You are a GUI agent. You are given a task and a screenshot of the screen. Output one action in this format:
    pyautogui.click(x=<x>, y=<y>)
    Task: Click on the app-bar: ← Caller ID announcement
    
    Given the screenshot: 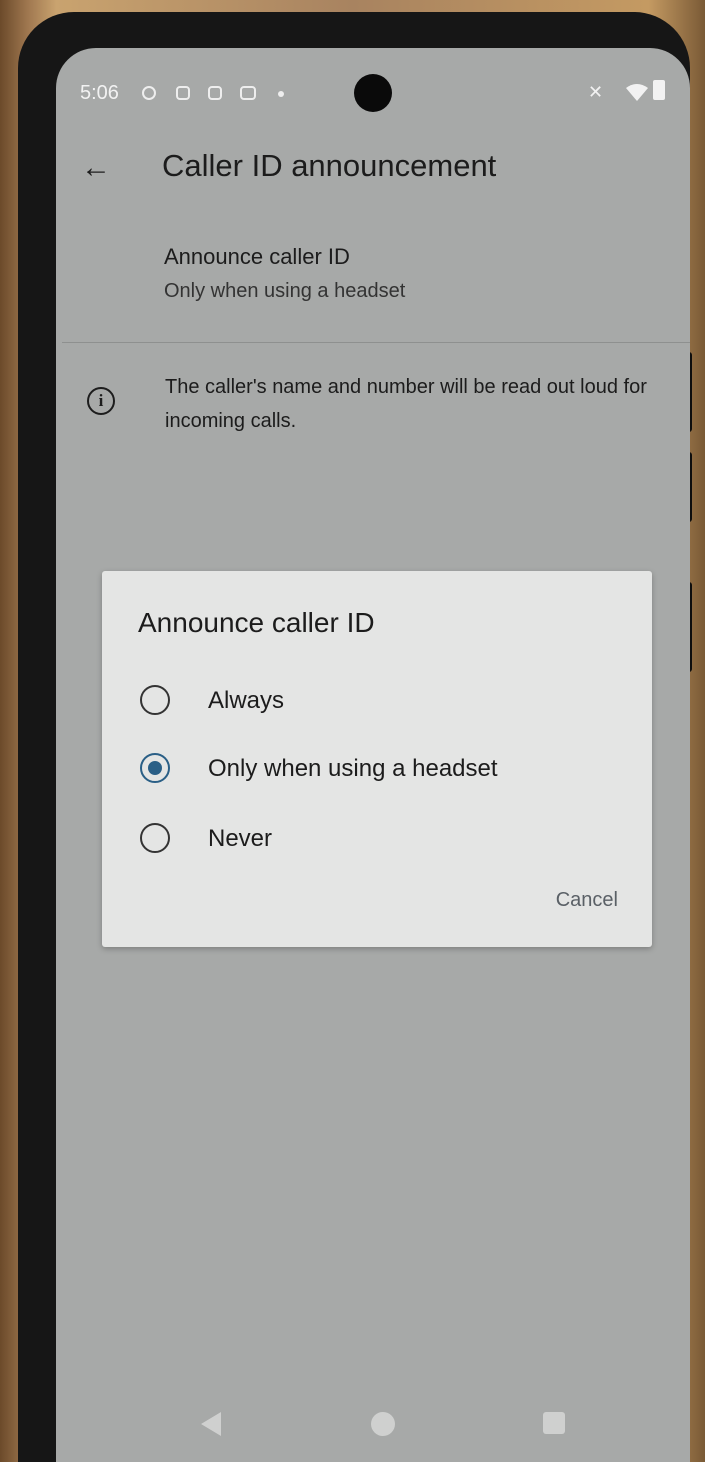 What is the action you would take?
    pyautogui.click(x=373, y=174)
    